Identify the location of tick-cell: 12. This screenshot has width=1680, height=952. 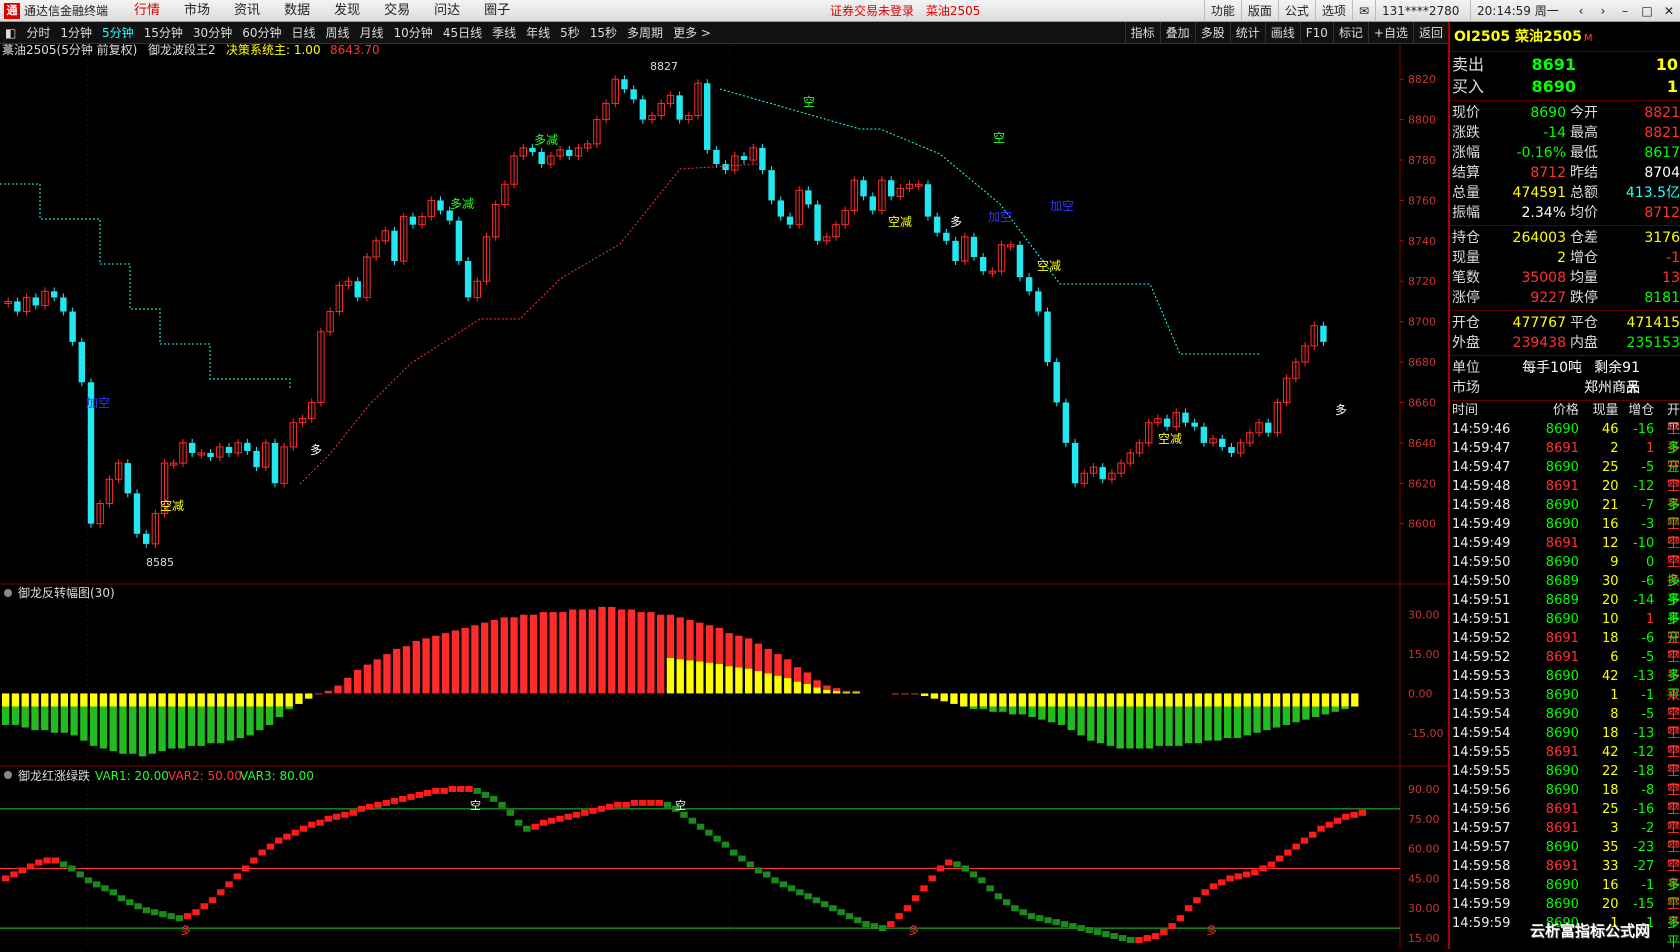
(1610, 543).